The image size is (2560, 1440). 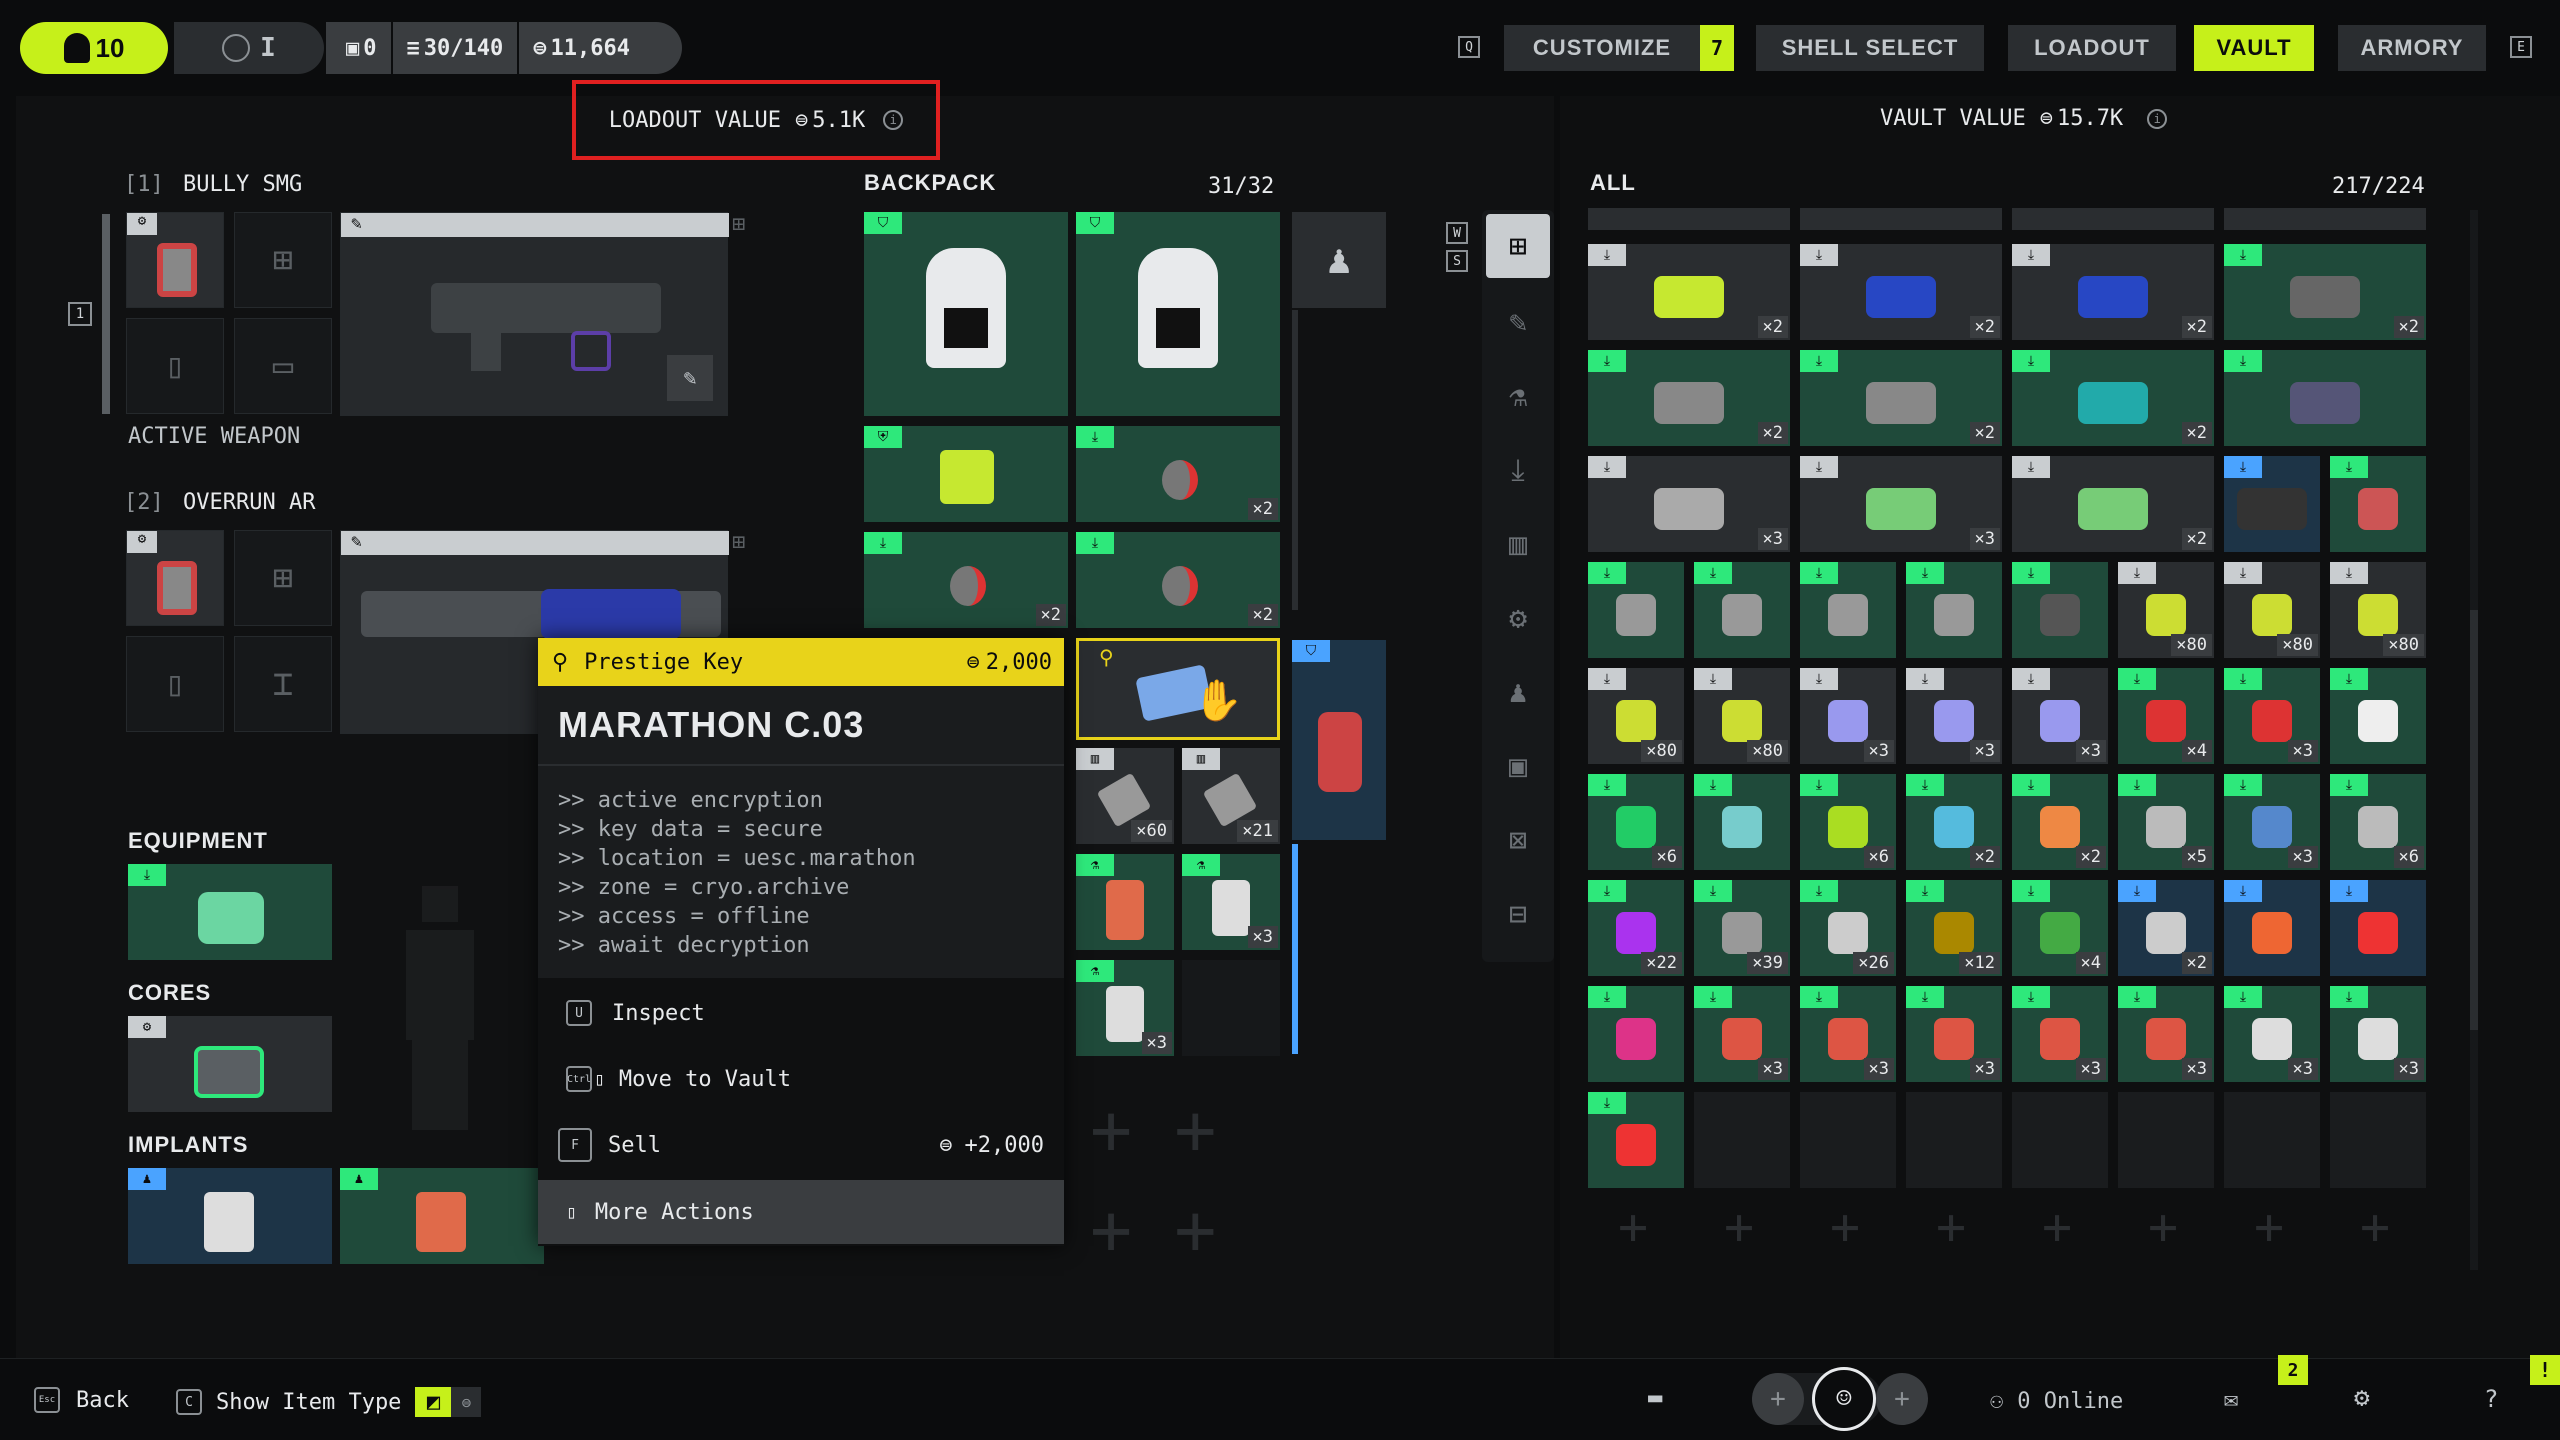 What do you see at coordinates (1178, 580) in the screenshot?
I see `backpack-grenade-3: ⤓ ×2` at bounding box center [1178, 580].